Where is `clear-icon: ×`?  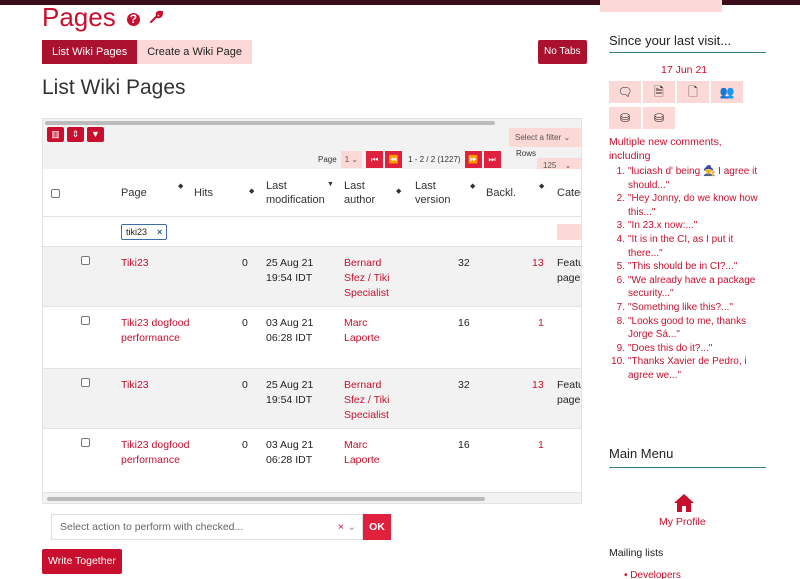 clear-icon: × is located at coordinates (341, 527).